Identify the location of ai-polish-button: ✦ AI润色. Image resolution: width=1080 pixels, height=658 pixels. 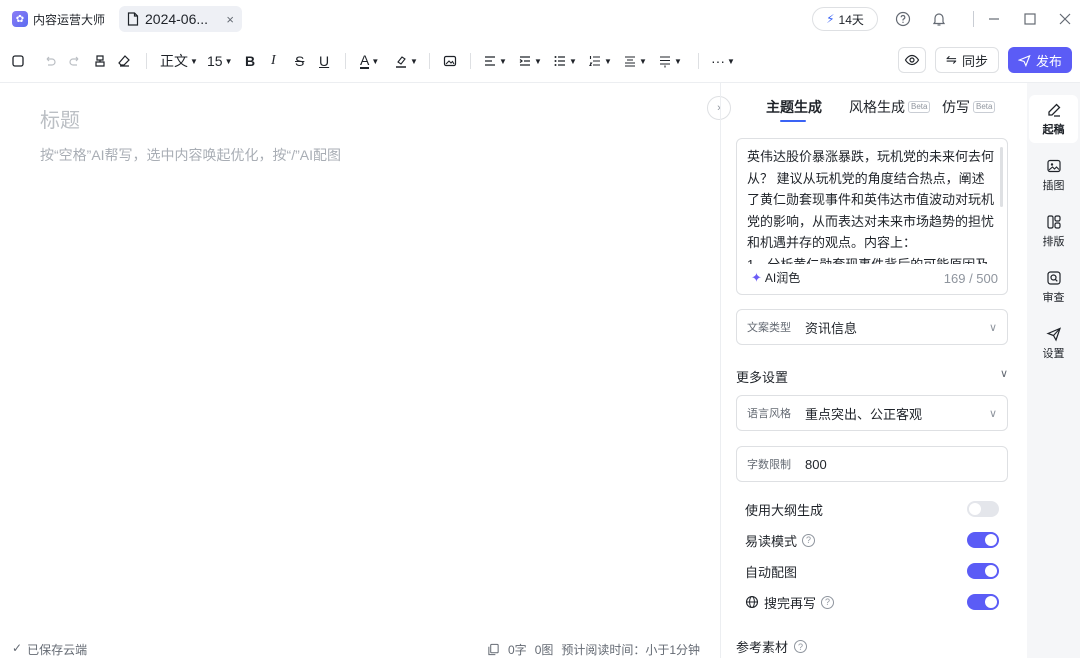
(775, 277).